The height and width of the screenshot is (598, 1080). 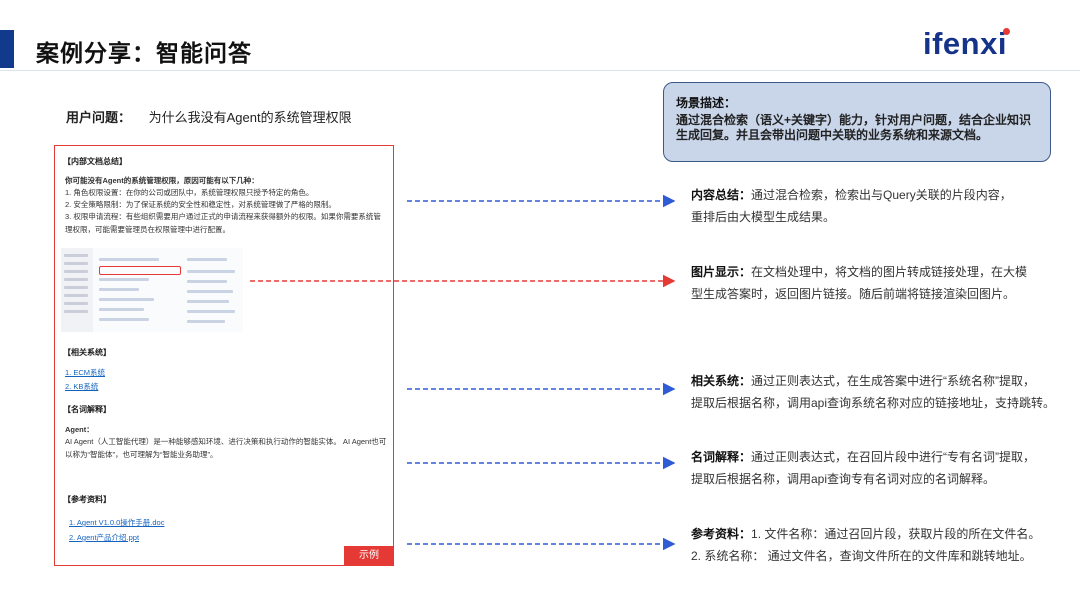 What do you see at coordinates (889, 272) in the screenshot?
I see `desc-line: 在文档处理中，将文档的图片转成链接处理，在大模` at bounding box center [889, 272].